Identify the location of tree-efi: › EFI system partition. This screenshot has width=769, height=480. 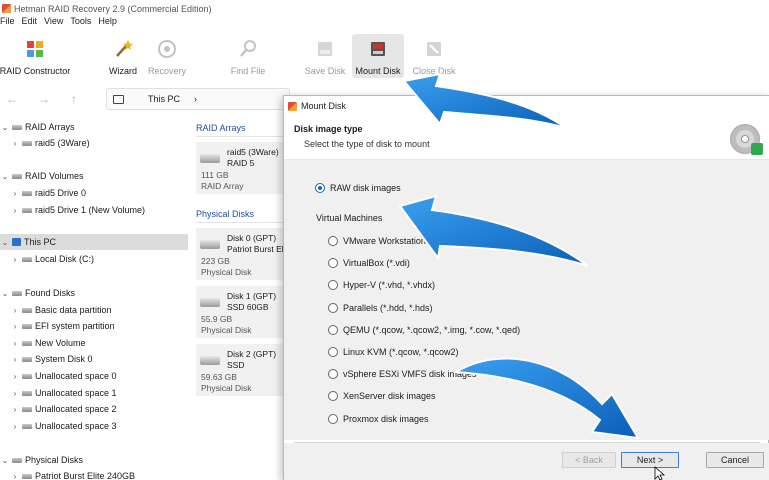
(62, 326).